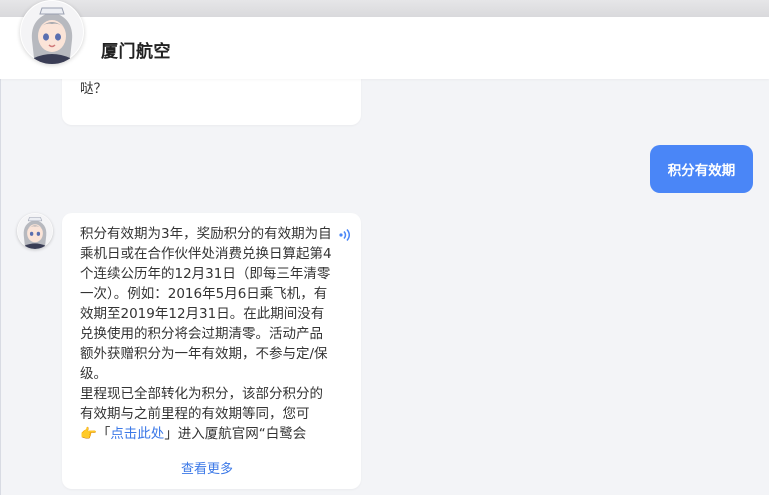 This screenshot has width=769, height=495. What do you see at coordinates (136, 52) in the screenshot?
I see `header-title: 厦门航空` at bounding box center [136, 52].